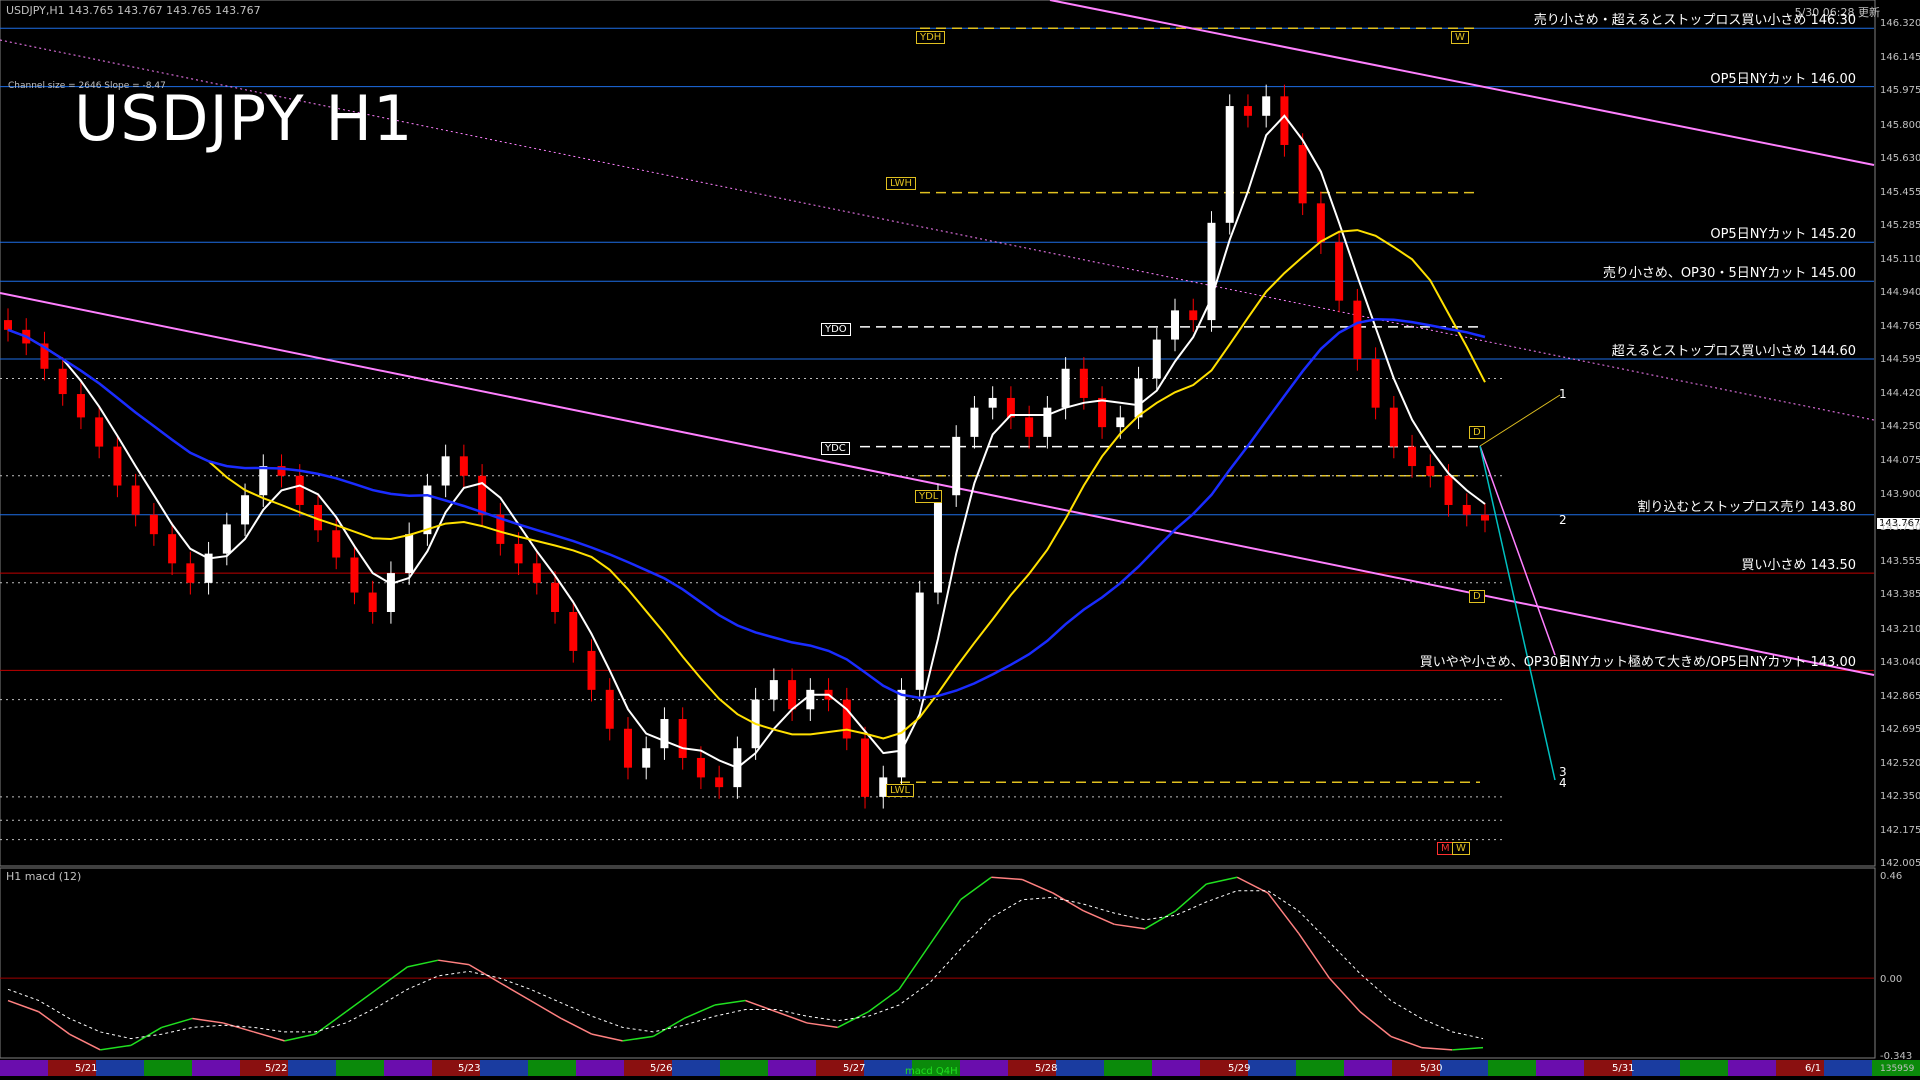  I want to click on y-tick-label: 144.765, so click(1900, 326).